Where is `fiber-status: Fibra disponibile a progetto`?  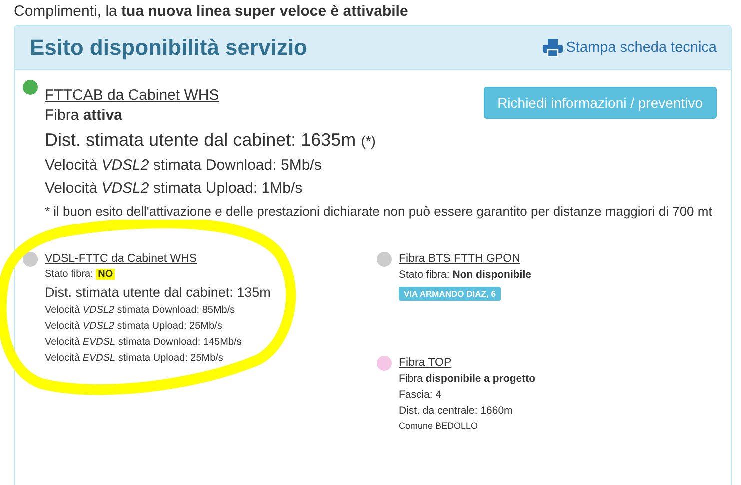 fiber-status: Fibra disponibile a progetto is located at coordinates (468, 379).